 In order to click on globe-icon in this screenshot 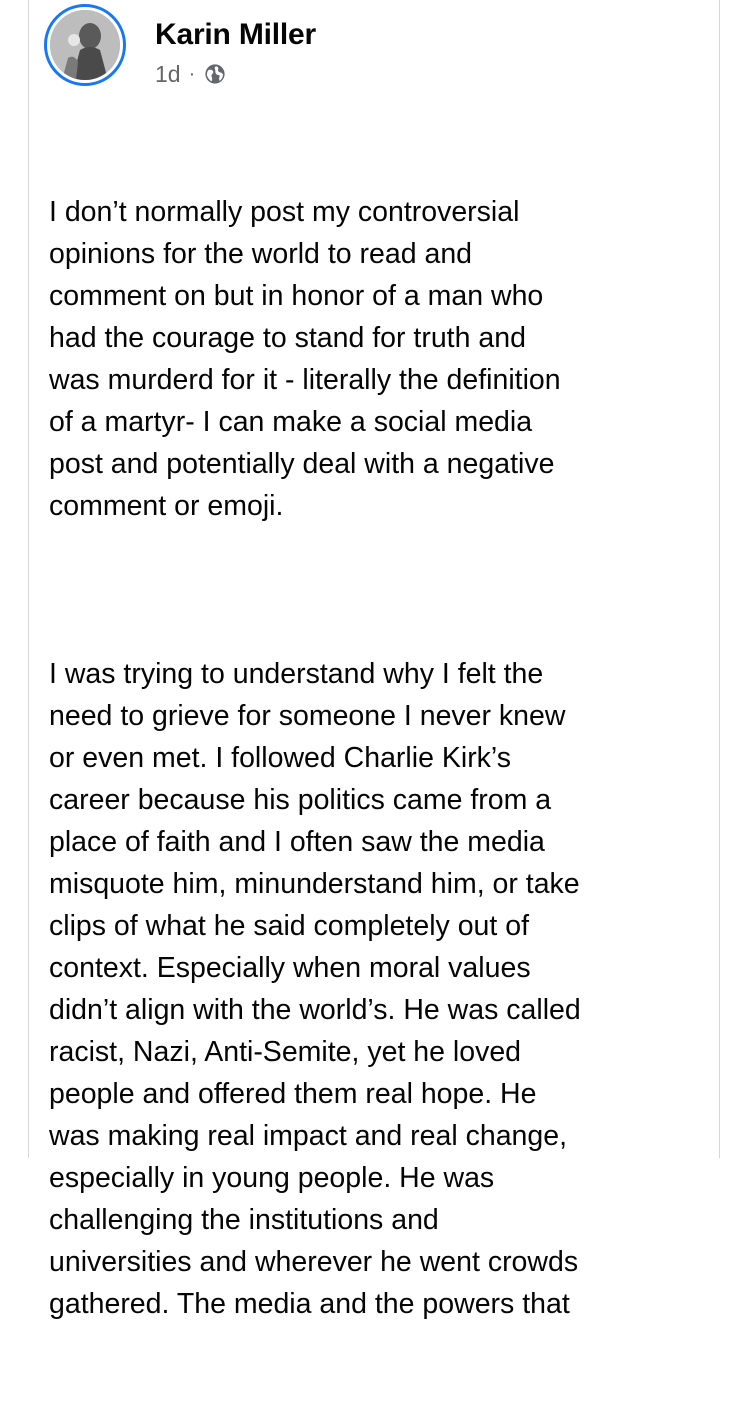, I will do `click(215, 74)`.